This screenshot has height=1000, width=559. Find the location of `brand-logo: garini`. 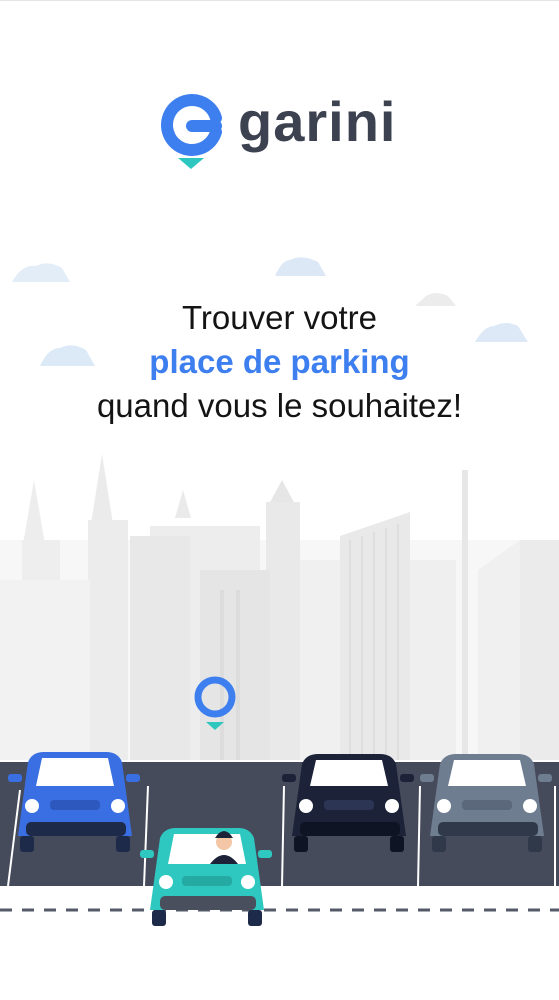

brand-logo: garini is located at coordinates (283, 131).